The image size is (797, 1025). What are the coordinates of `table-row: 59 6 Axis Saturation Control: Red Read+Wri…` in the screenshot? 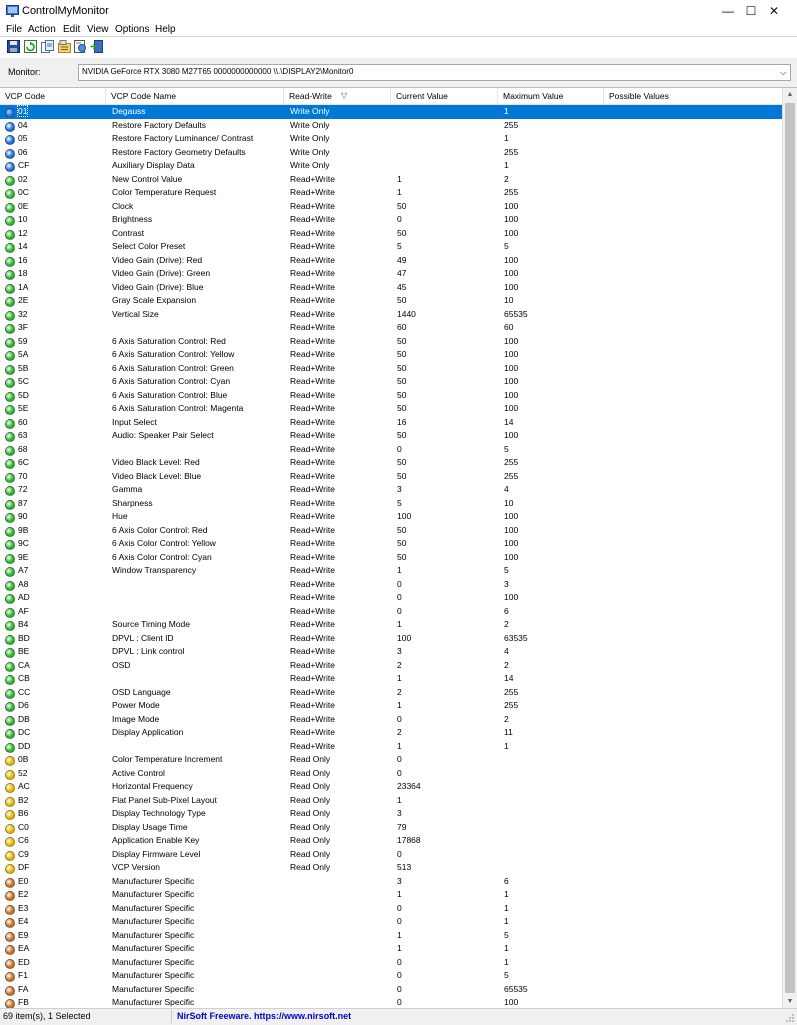 It's located at (391, 342).